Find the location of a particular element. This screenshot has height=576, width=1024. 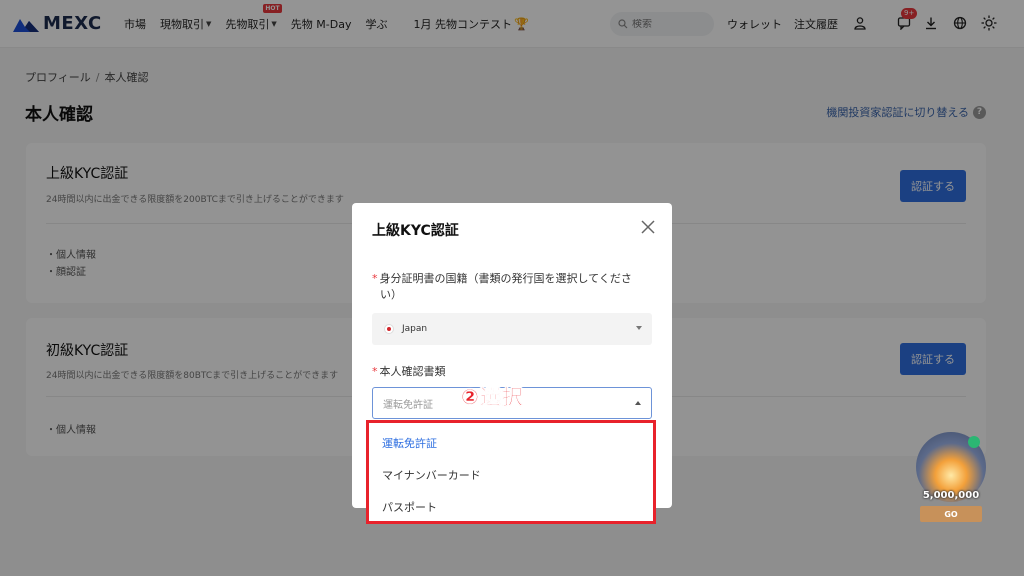

promo-amount: 5,000,000 is located at coordinates (951, 495).